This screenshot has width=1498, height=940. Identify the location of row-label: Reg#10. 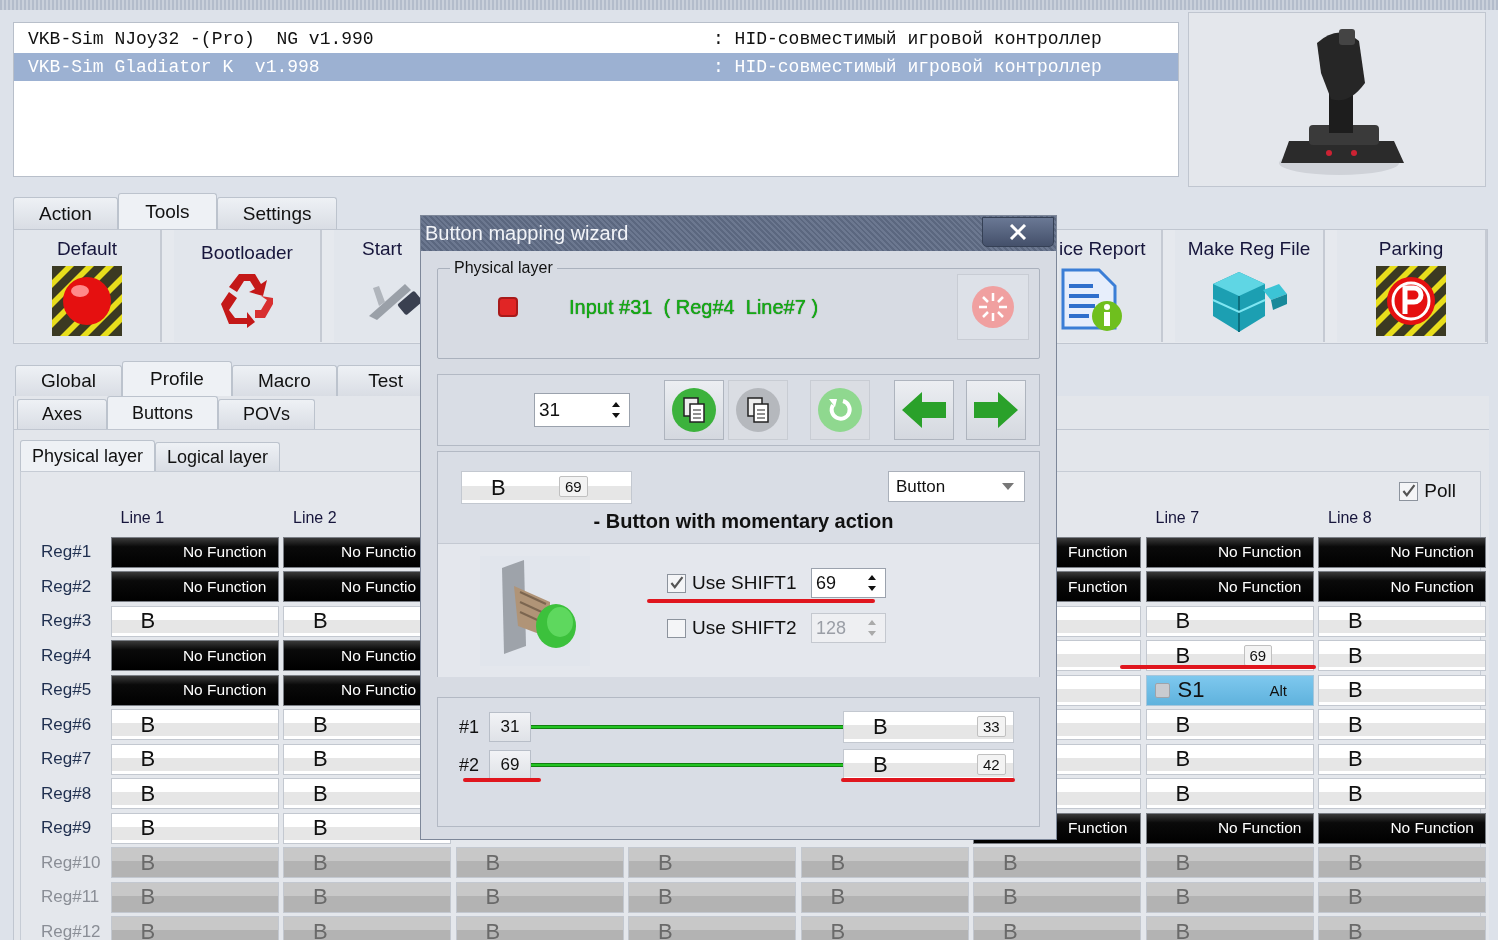
(71, 862).